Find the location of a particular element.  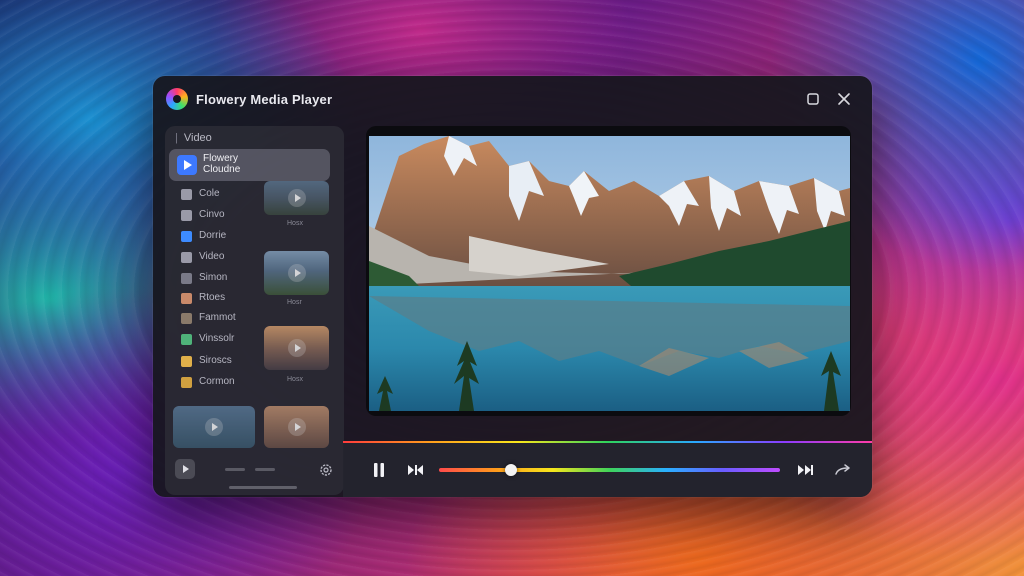

sidebar-item-label: Rtoes is located at coordinates (212, 297).